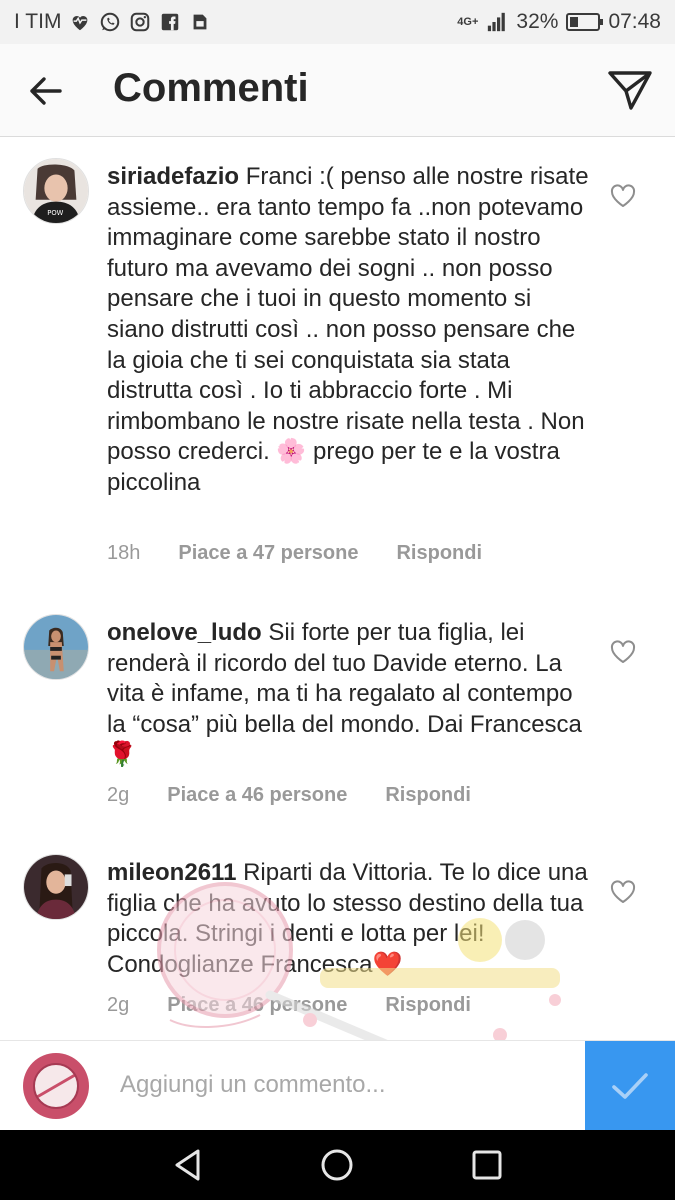 The image size is (675, 1200). What do you see at coordinates (184, 632) in the screenshot?
I see `comment-username: onelove_ludo` at bounding box center [184, 632].